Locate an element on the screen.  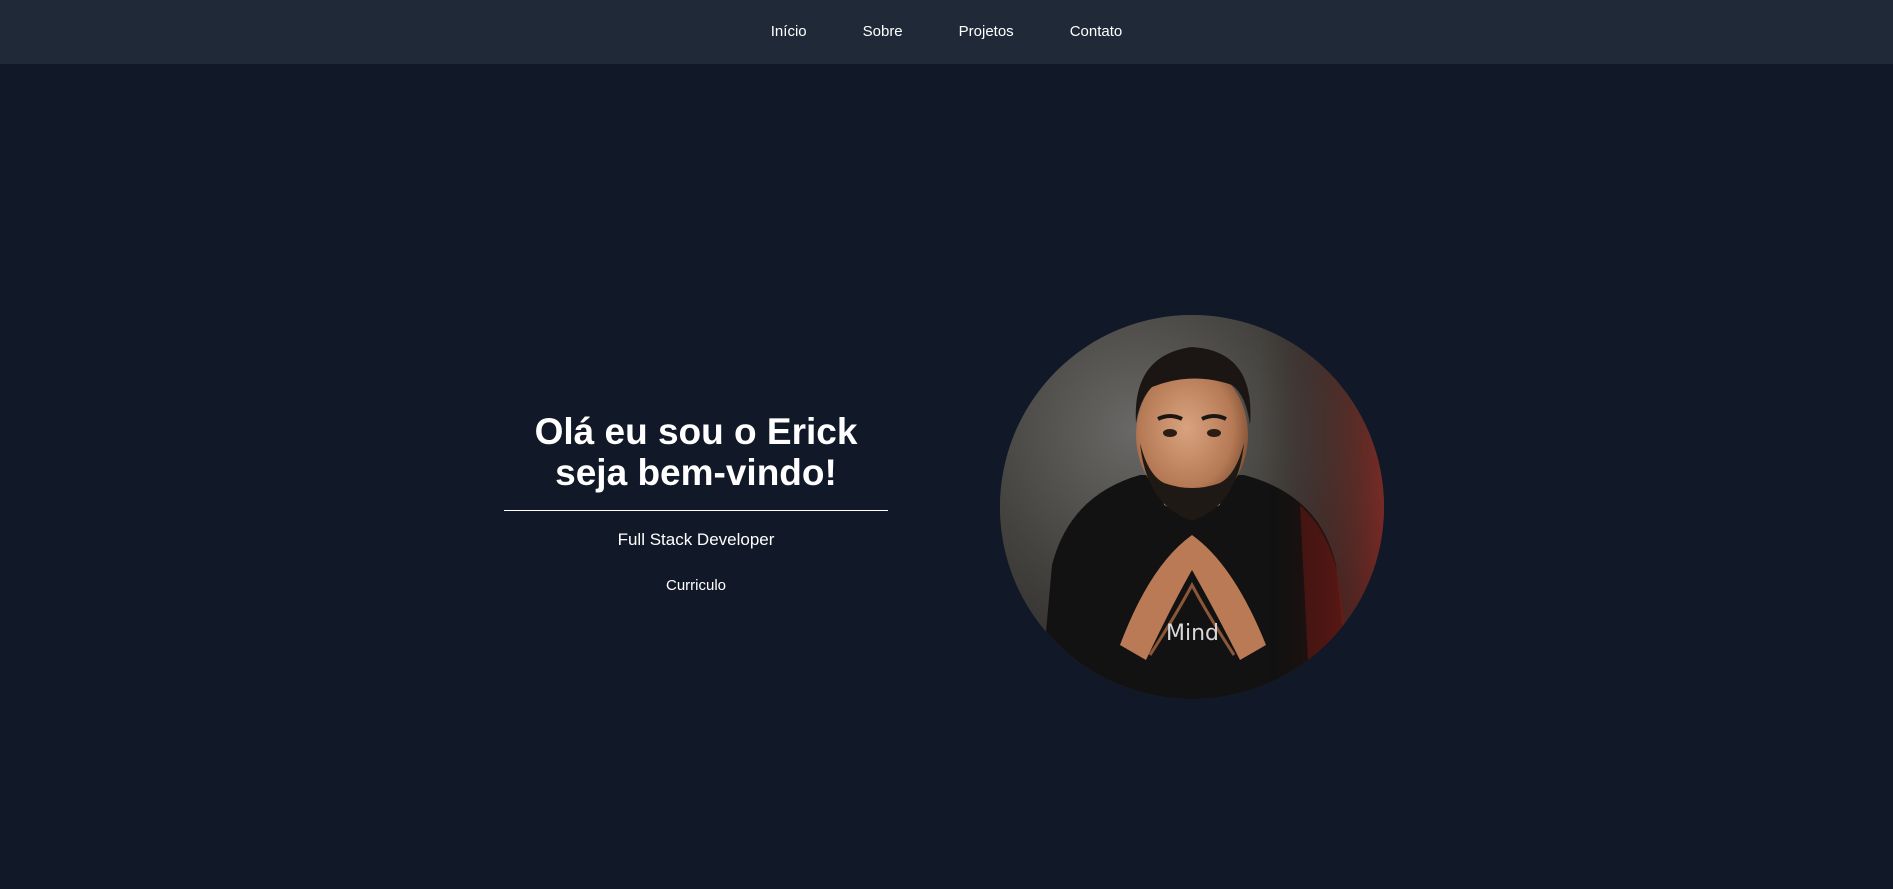
hero-subtitle: Full Stack Developer is located at coordinates (696, 539).